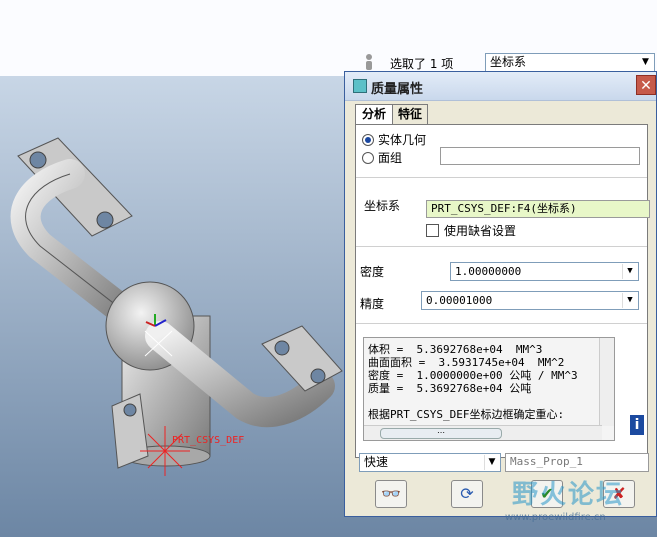 This screenshot has width=657, height=540. Describe the element at coordinates (410, 114) in the screenshot. I see `tab-feature: 特征` at that location.